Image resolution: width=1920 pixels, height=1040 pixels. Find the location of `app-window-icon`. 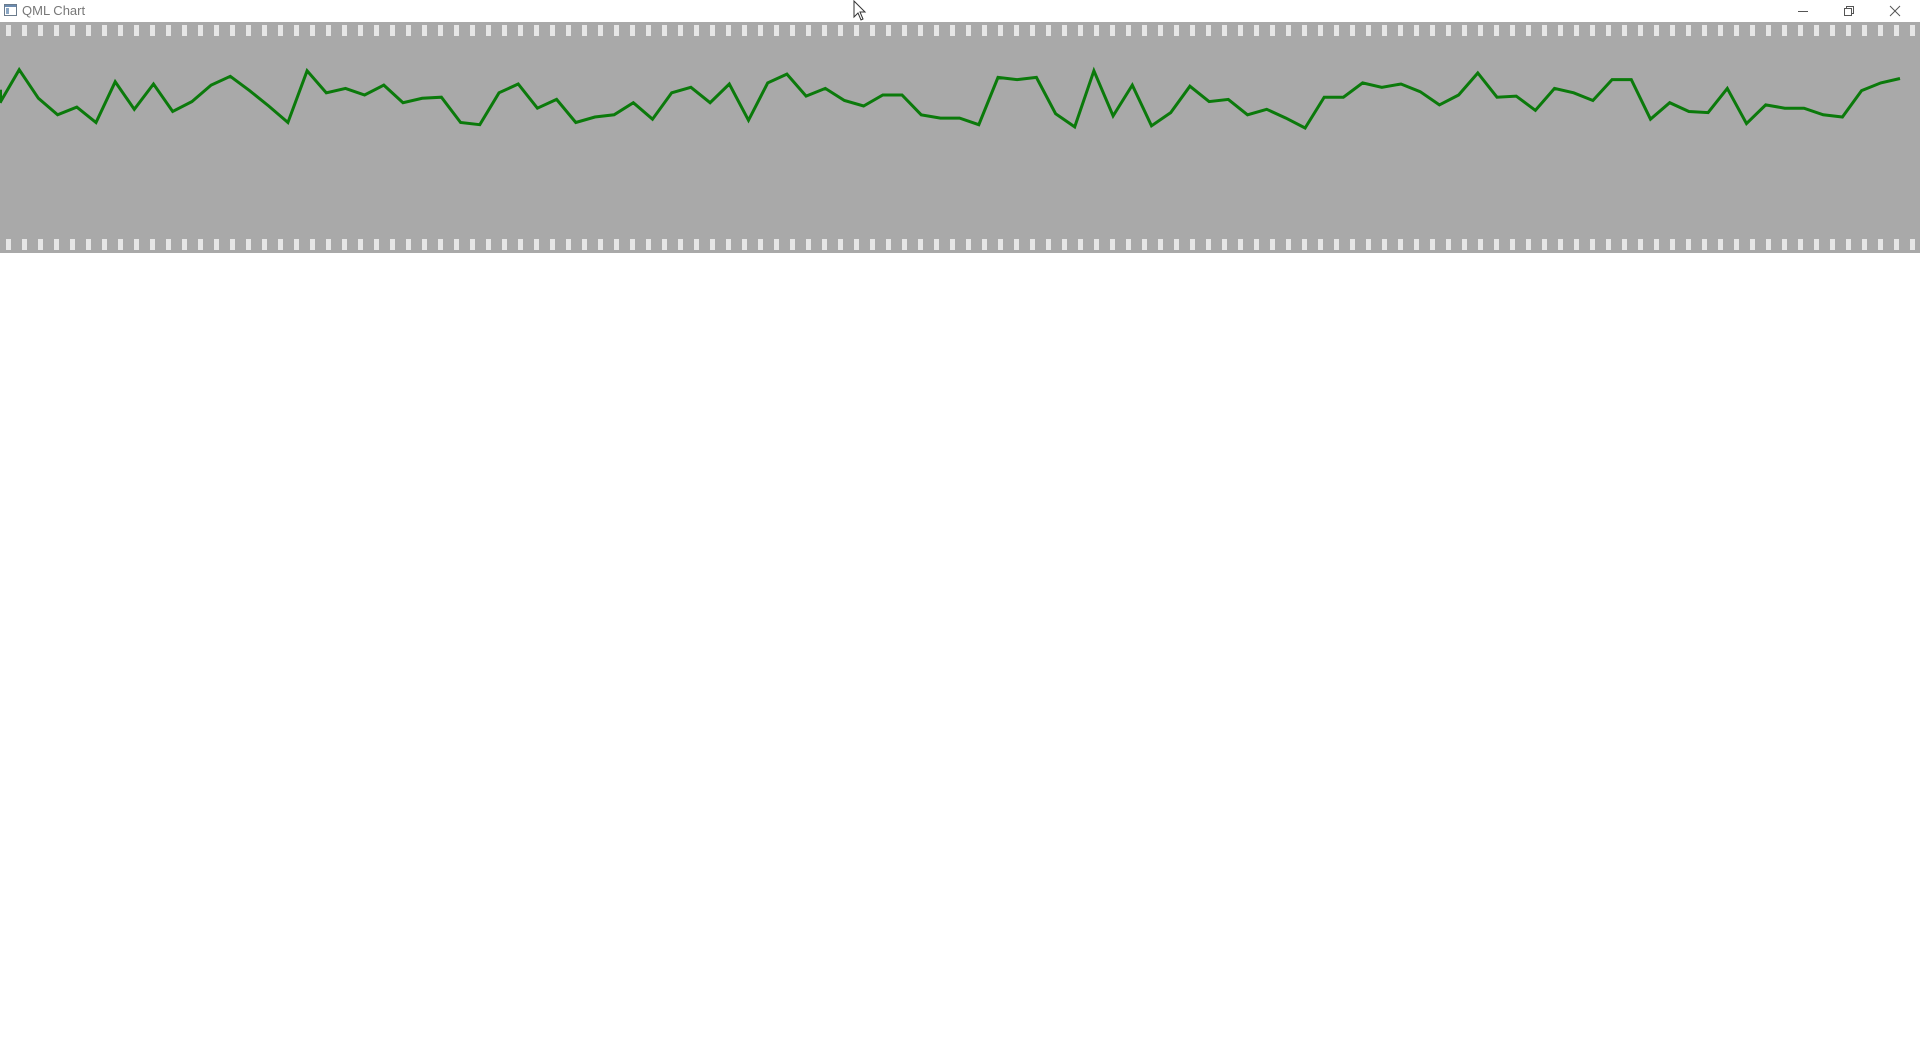

app-window-icon is located at coordinates (10, 10).